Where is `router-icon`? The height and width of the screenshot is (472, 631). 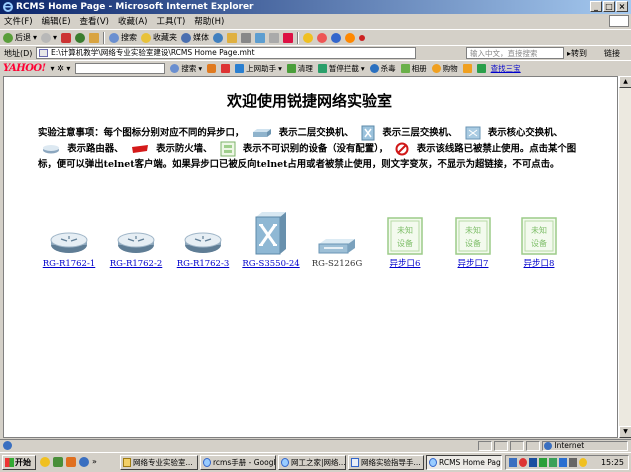 router-icon is located at coordinates (203, 242).